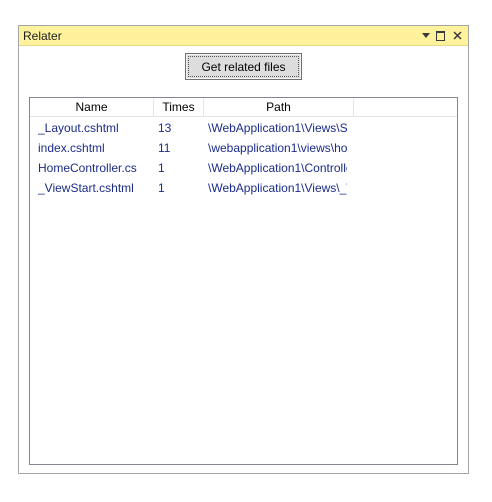 The height and width of the screenshot is (502, 492). I want to click on maximize-icon, so click(440, 35).